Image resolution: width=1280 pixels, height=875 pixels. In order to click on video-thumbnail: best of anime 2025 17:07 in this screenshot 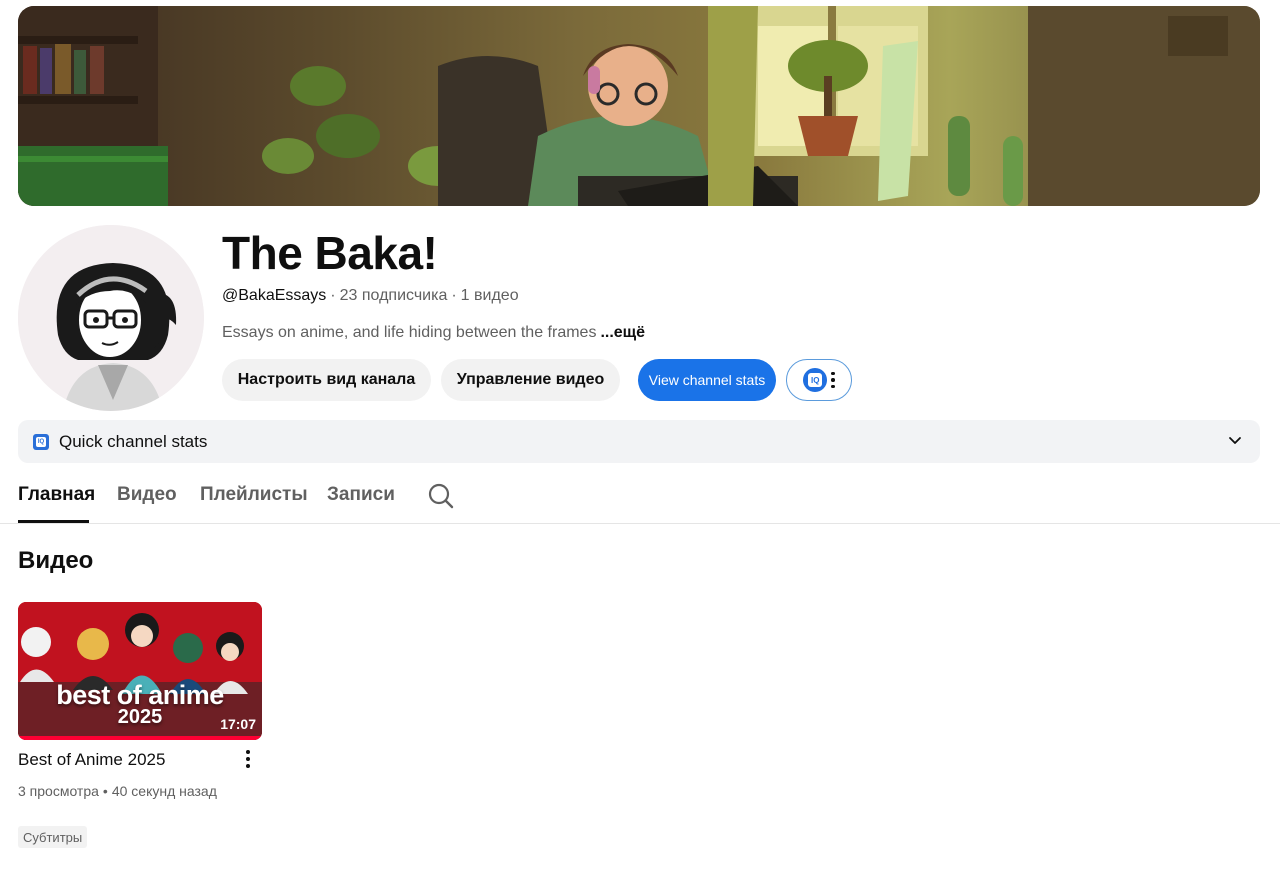, I will do `click(140, 671)`.